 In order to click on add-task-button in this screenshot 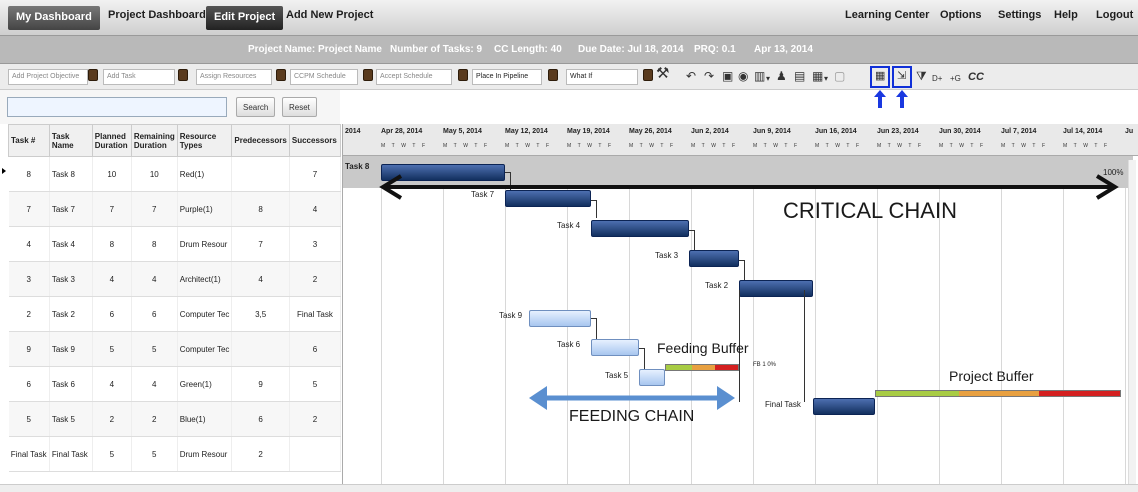, I will do `click(183, 75)`.